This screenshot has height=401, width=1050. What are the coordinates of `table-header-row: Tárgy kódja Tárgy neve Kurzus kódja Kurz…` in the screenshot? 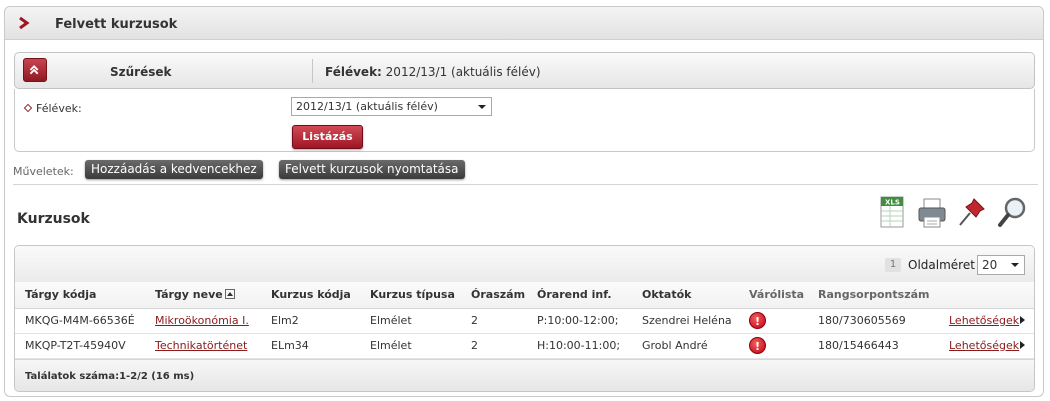 It's located at (524, 295).